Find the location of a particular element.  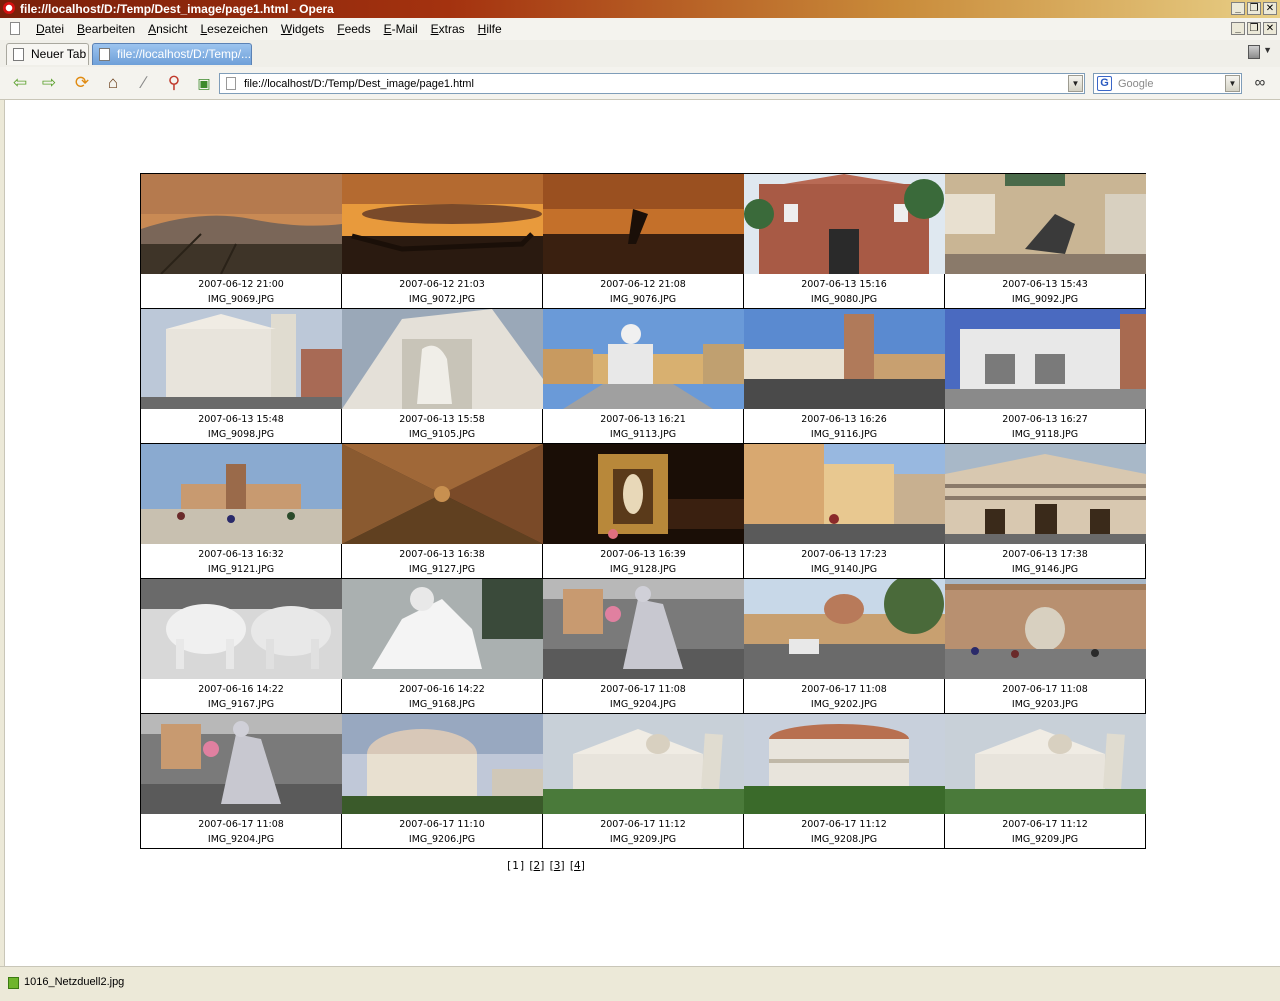

restore-button: ❐ is located at coordinates (1254, 8).